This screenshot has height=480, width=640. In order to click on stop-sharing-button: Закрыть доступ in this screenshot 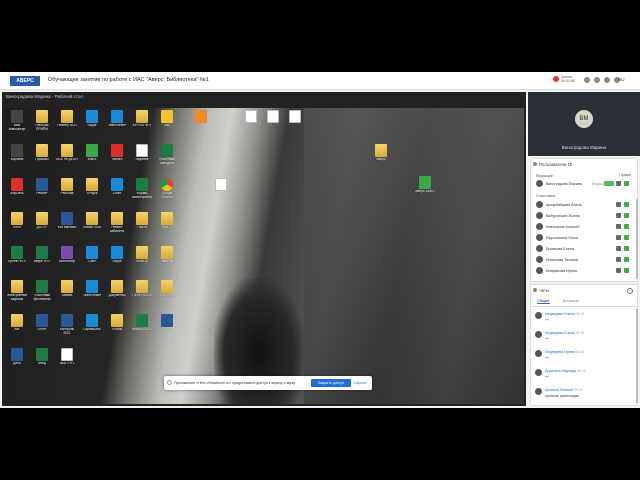, I will do `click(331, 383)`.